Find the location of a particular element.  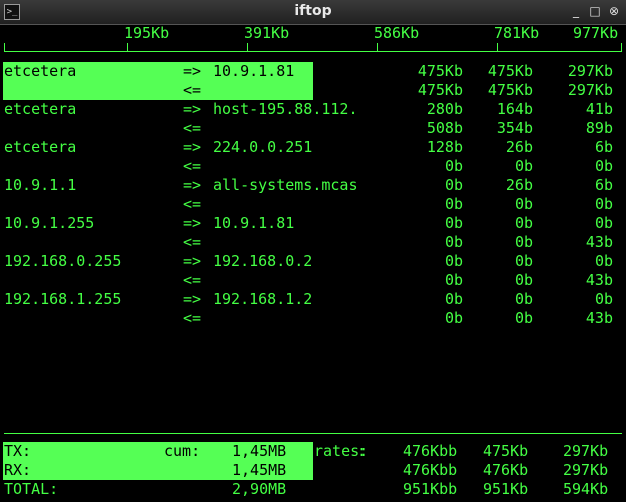

tx-rate-40s: 297Kb is located at coordinates (586, 451).